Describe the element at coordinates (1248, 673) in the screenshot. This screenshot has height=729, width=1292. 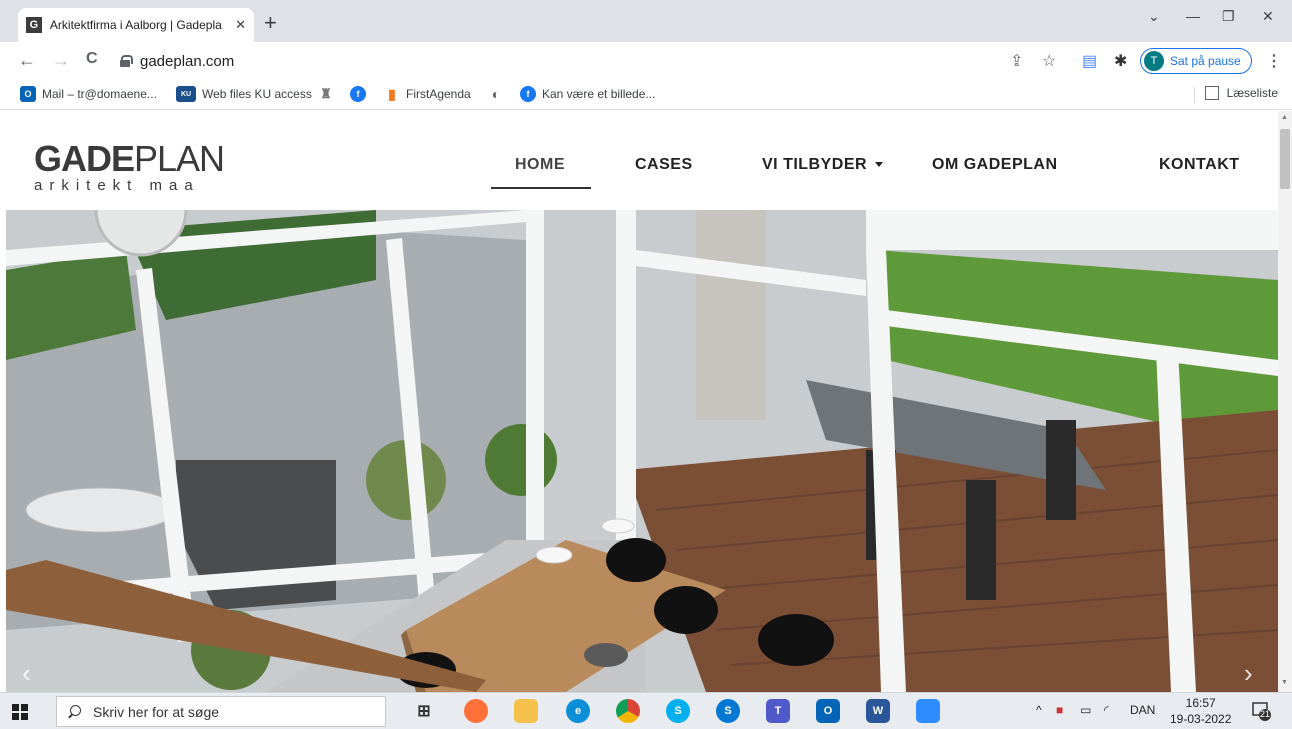
I see `slider-next-button: ›` at that location.